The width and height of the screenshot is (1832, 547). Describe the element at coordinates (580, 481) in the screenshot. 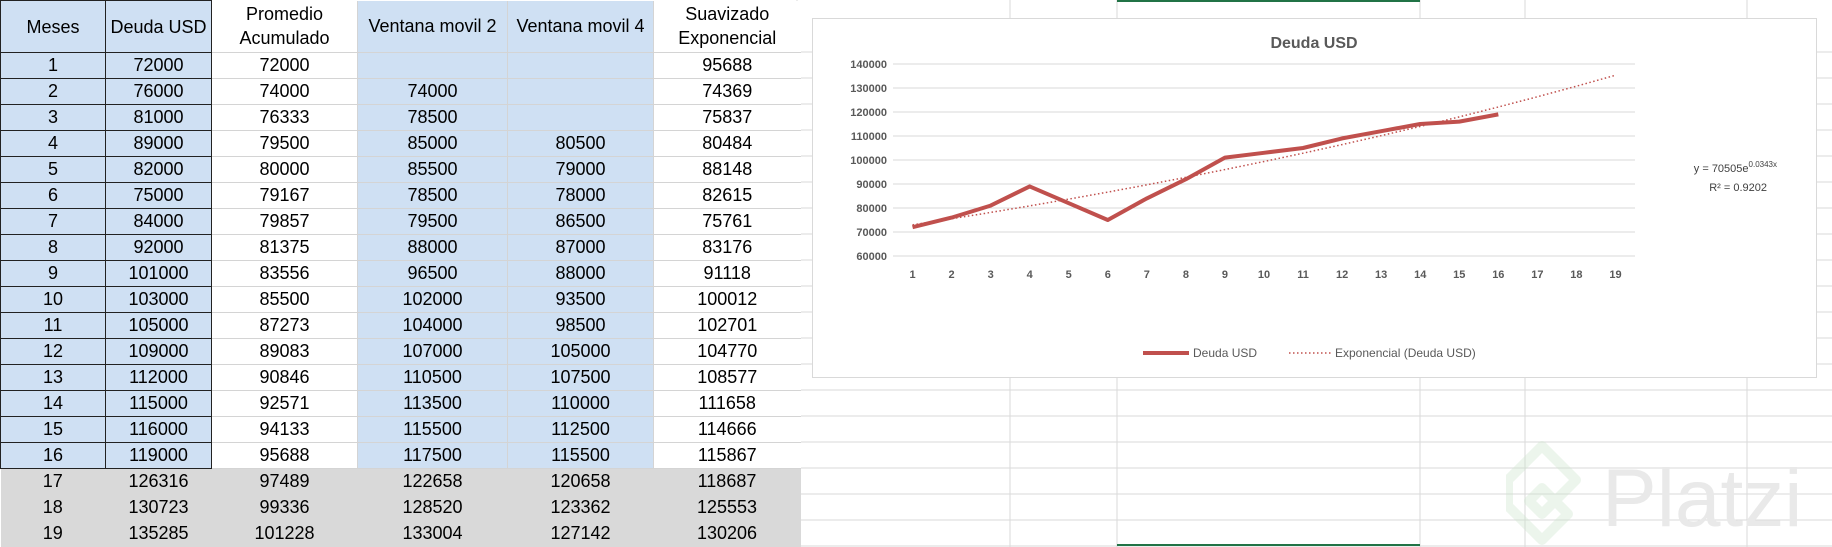

I see `table-cell: 120658` at that location.